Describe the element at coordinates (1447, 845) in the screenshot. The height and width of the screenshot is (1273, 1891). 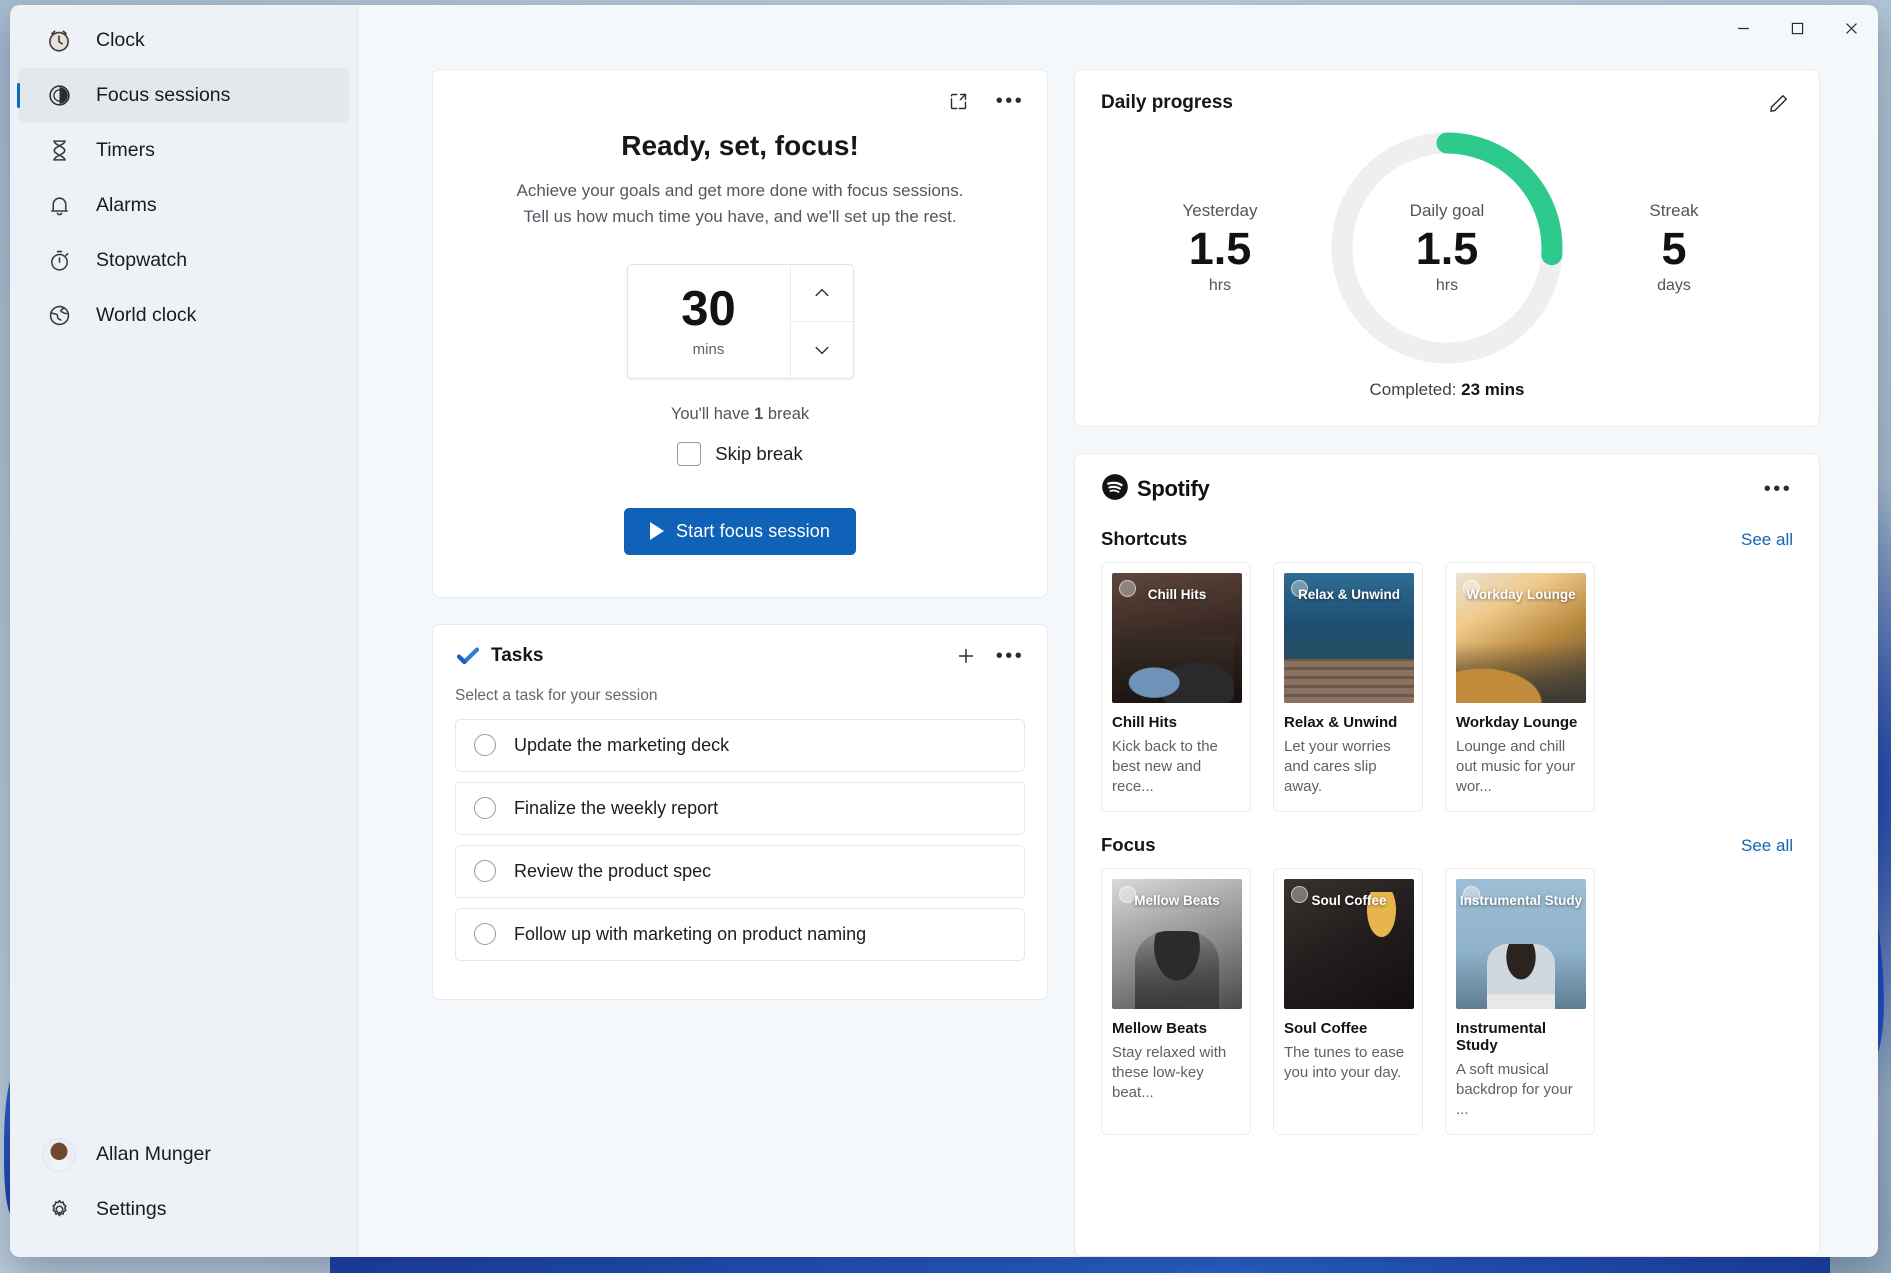
I see `spotify-section-header: Focus See all` at that location.